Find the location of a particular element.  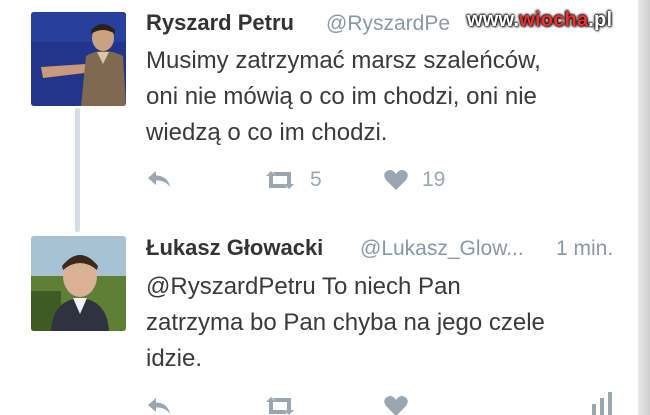

watermark: www.wiocha.pl is located at coordinates (539, 20).